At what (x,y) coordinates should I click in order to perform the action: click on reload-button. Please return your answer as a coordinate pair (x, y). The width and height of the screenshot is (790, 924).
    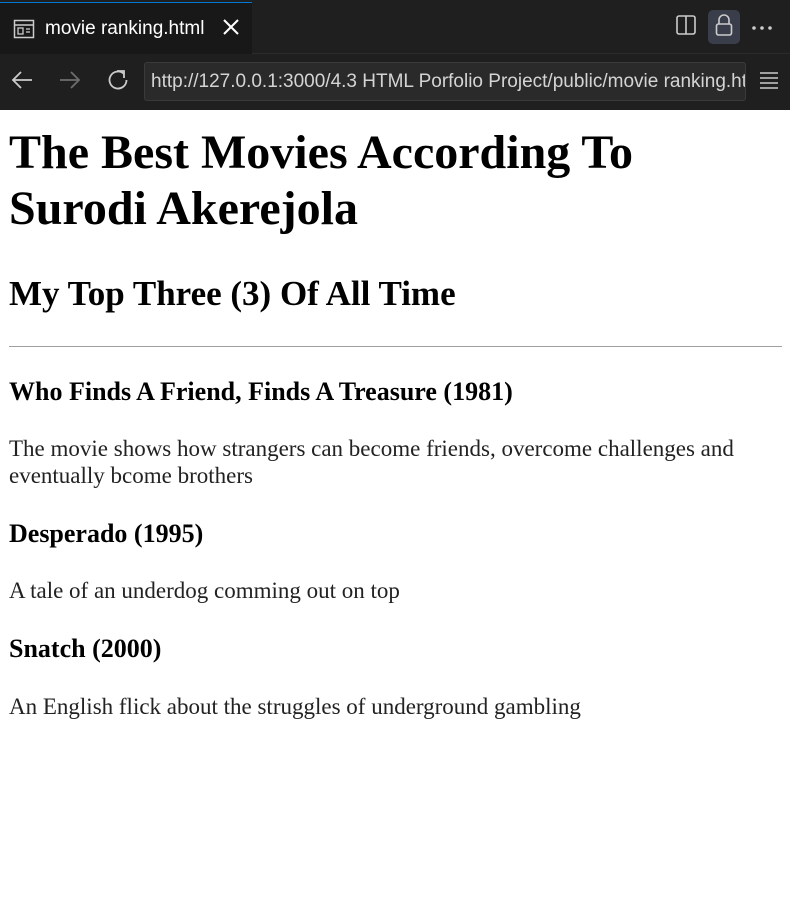
    Looking at the image, I should click on (118, 82).